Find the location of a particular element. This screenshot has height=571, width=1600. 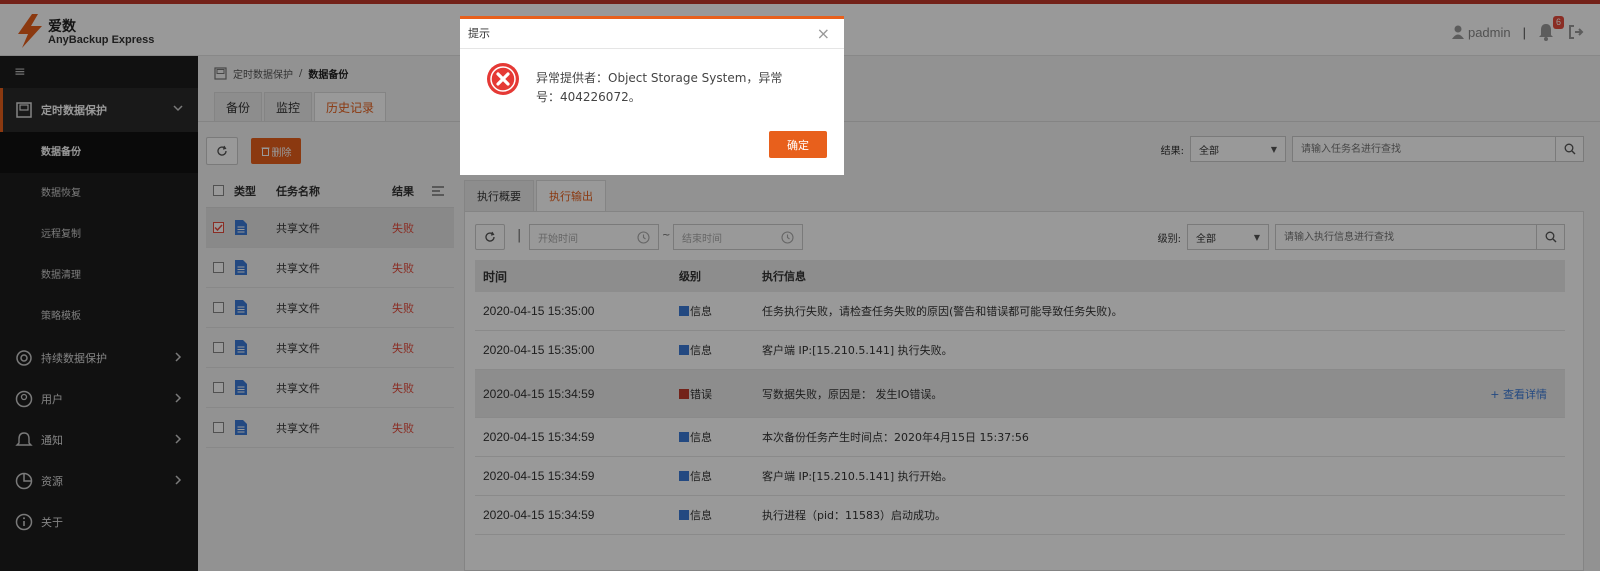

close-icon: × is located at coordinates (823, 34).